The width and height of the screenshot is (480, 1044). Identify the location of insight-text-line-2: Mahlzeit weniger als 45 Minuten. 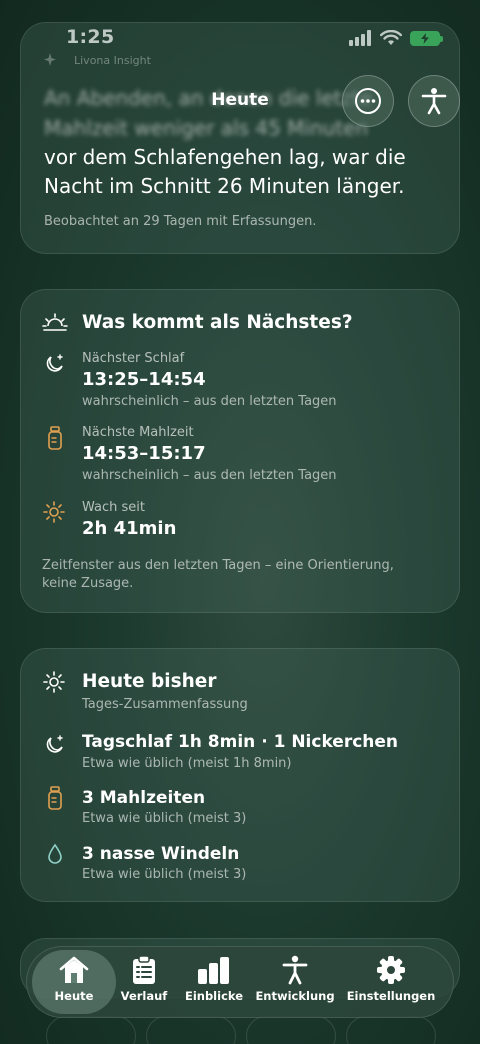
(206, 128).